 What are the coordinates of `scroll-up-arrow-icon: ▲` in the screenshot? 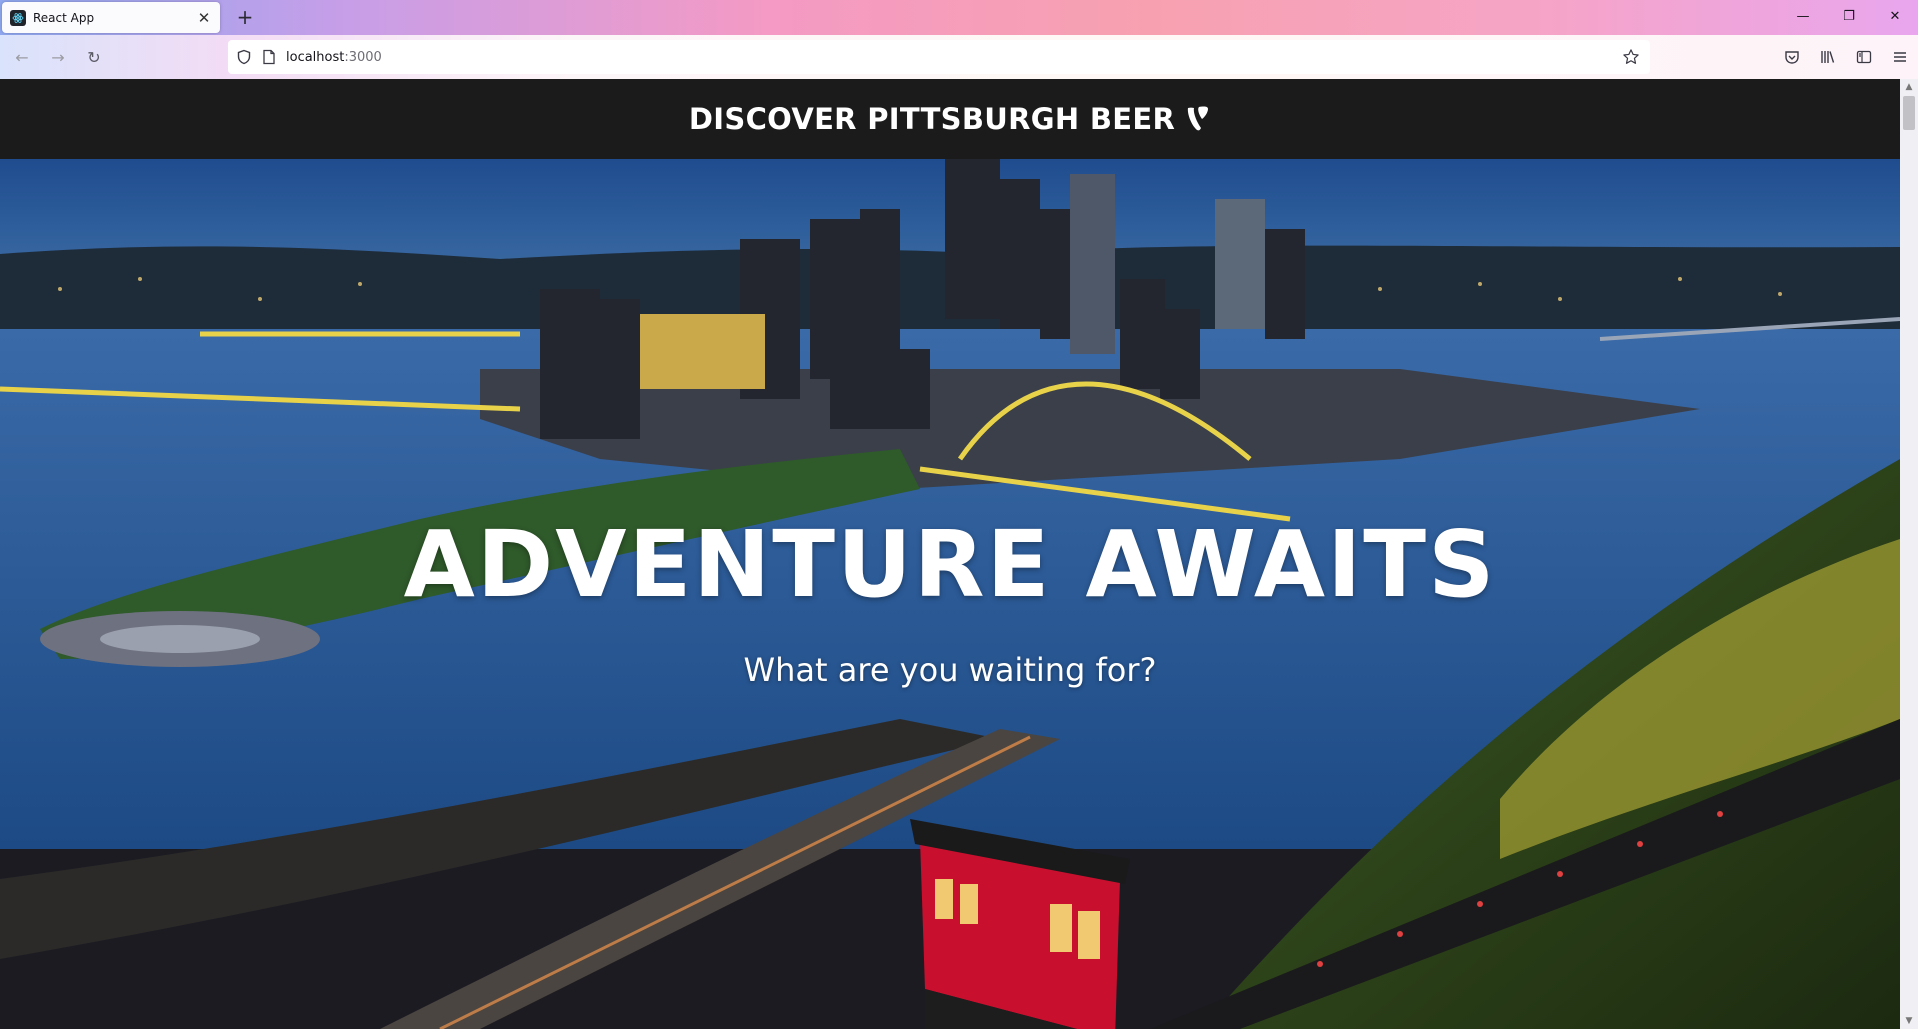 It's located at (1909, 87).